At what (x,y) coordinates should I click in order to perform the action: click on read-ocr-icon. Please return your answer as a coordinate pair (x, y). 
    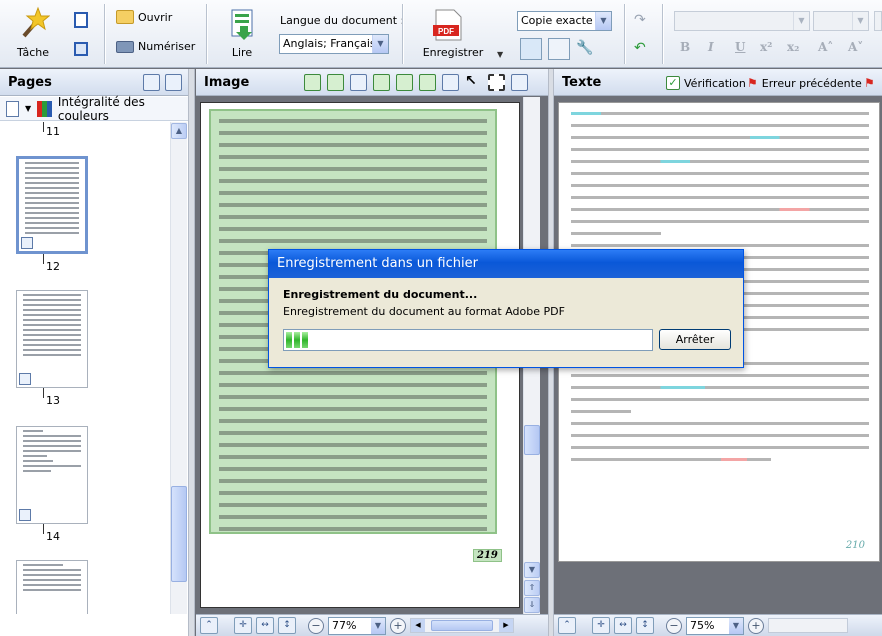
    Looking at the image, I should click on (243, 25).